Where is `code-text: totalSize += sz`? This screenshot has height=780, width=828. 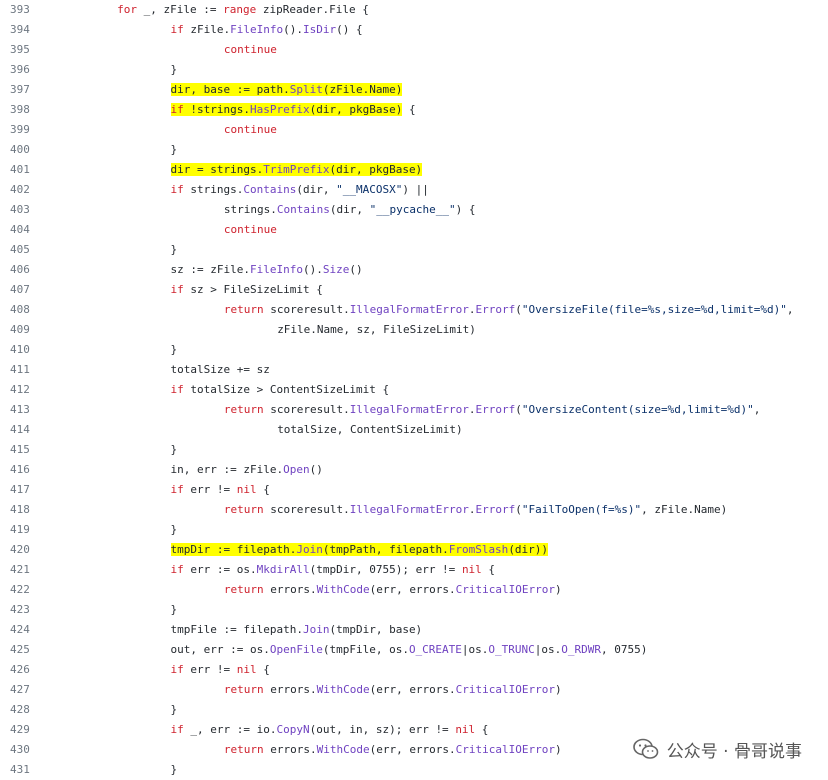 code-text: totalSize += sz is located at coordinates (220, 370).